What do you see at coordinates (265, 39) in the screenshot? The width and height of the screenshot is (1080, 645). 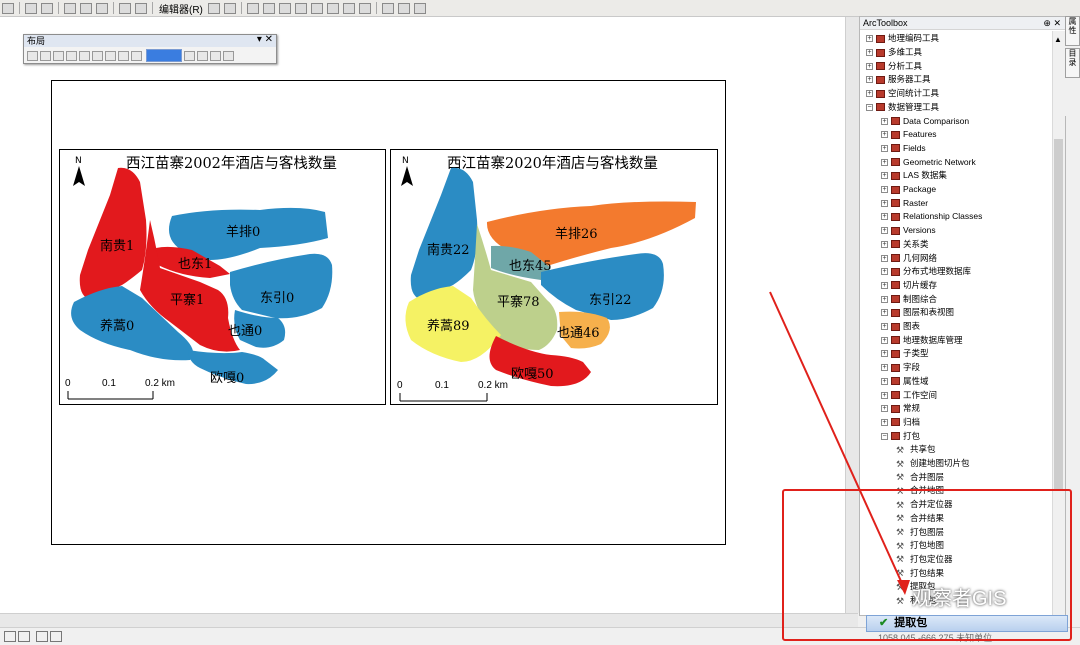 I see `close-icon: ▾ ✕` at bounding box center [265, 39].